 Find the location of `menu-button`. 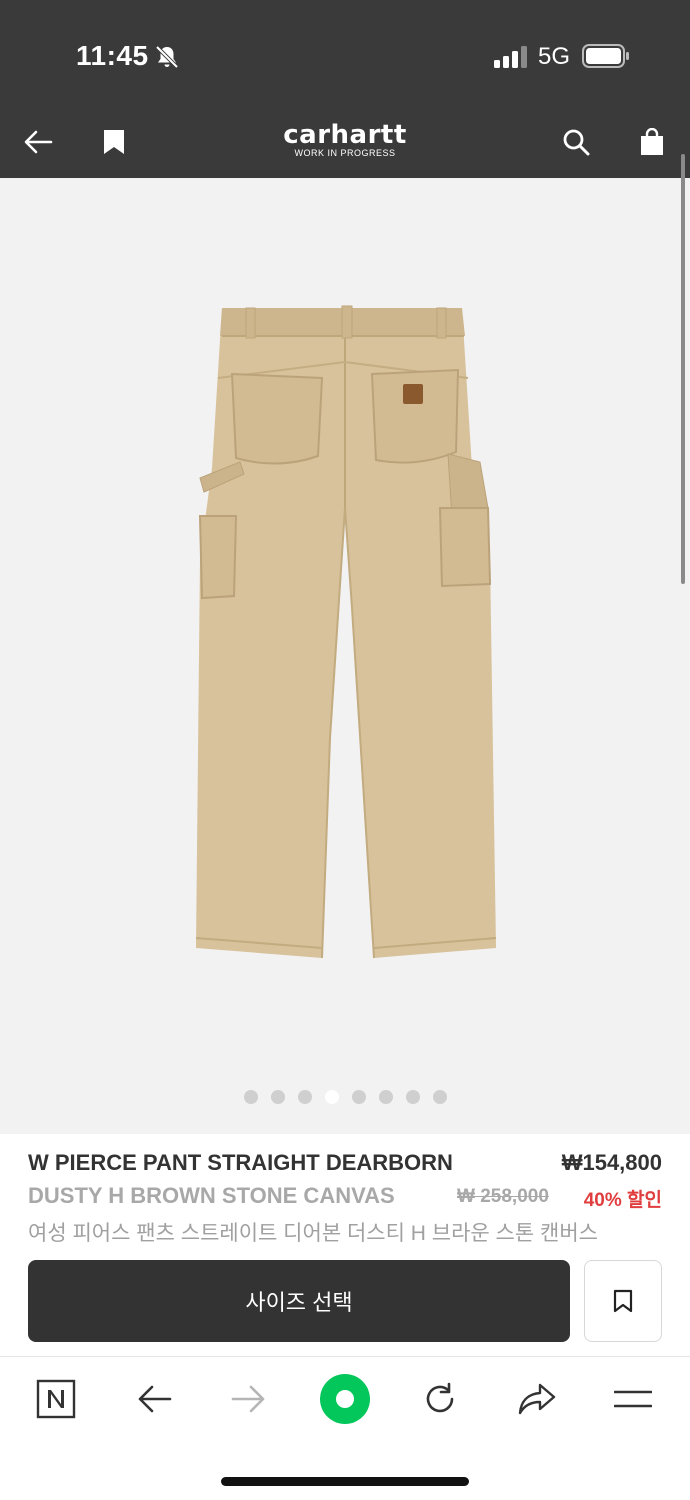

menu-button is located at coordinates (633, 1399).